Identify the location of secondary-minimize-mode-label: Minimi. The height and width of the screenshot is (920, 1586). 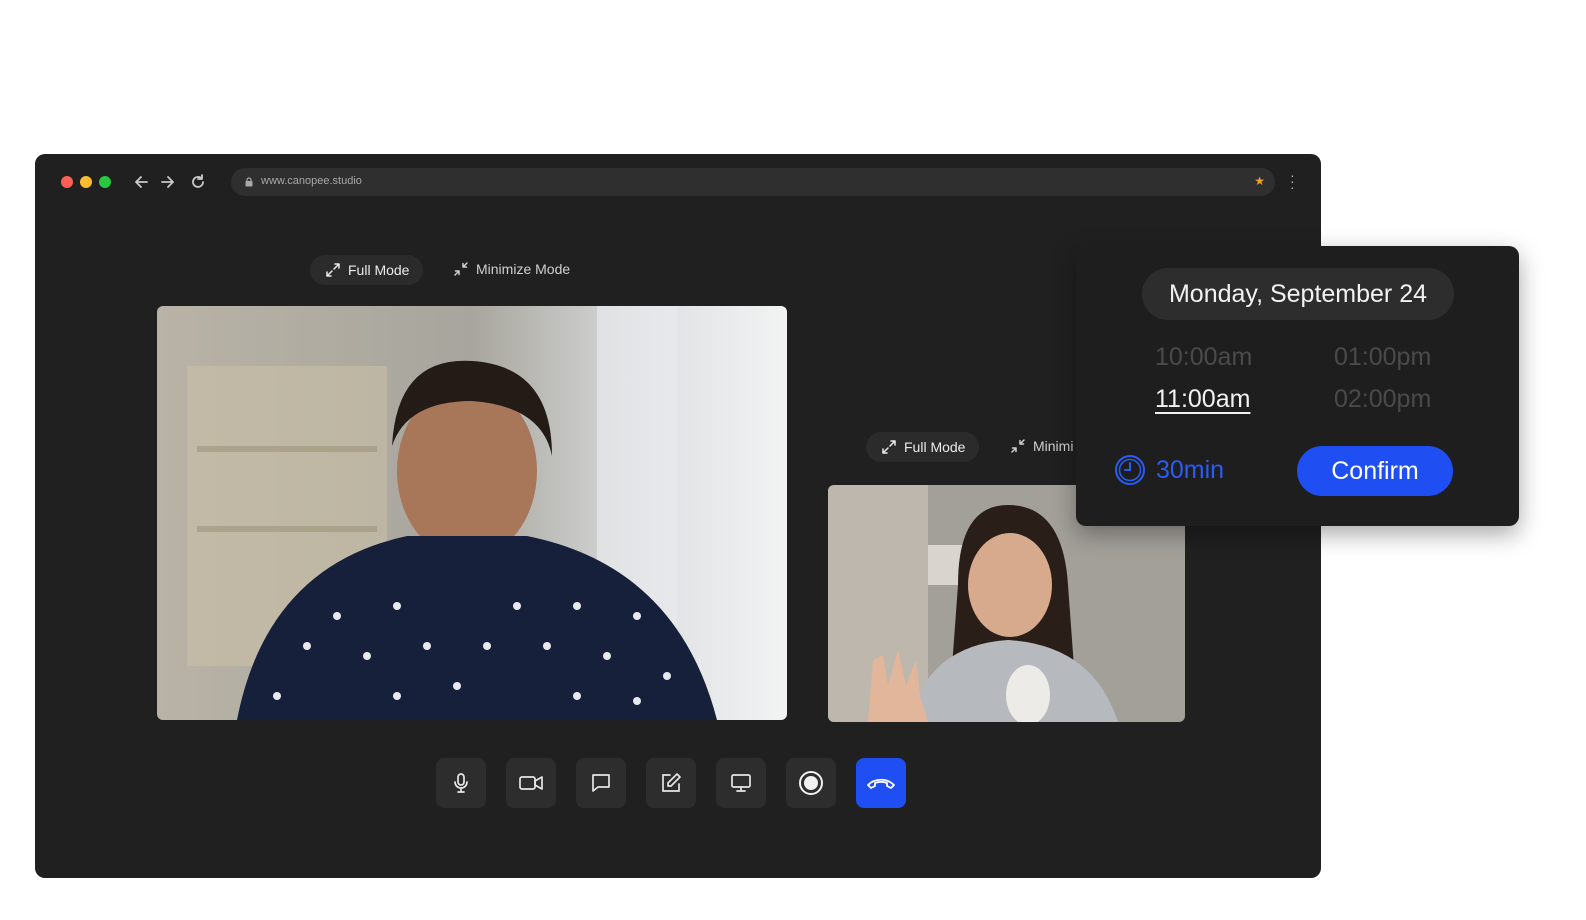
(1053, 446).